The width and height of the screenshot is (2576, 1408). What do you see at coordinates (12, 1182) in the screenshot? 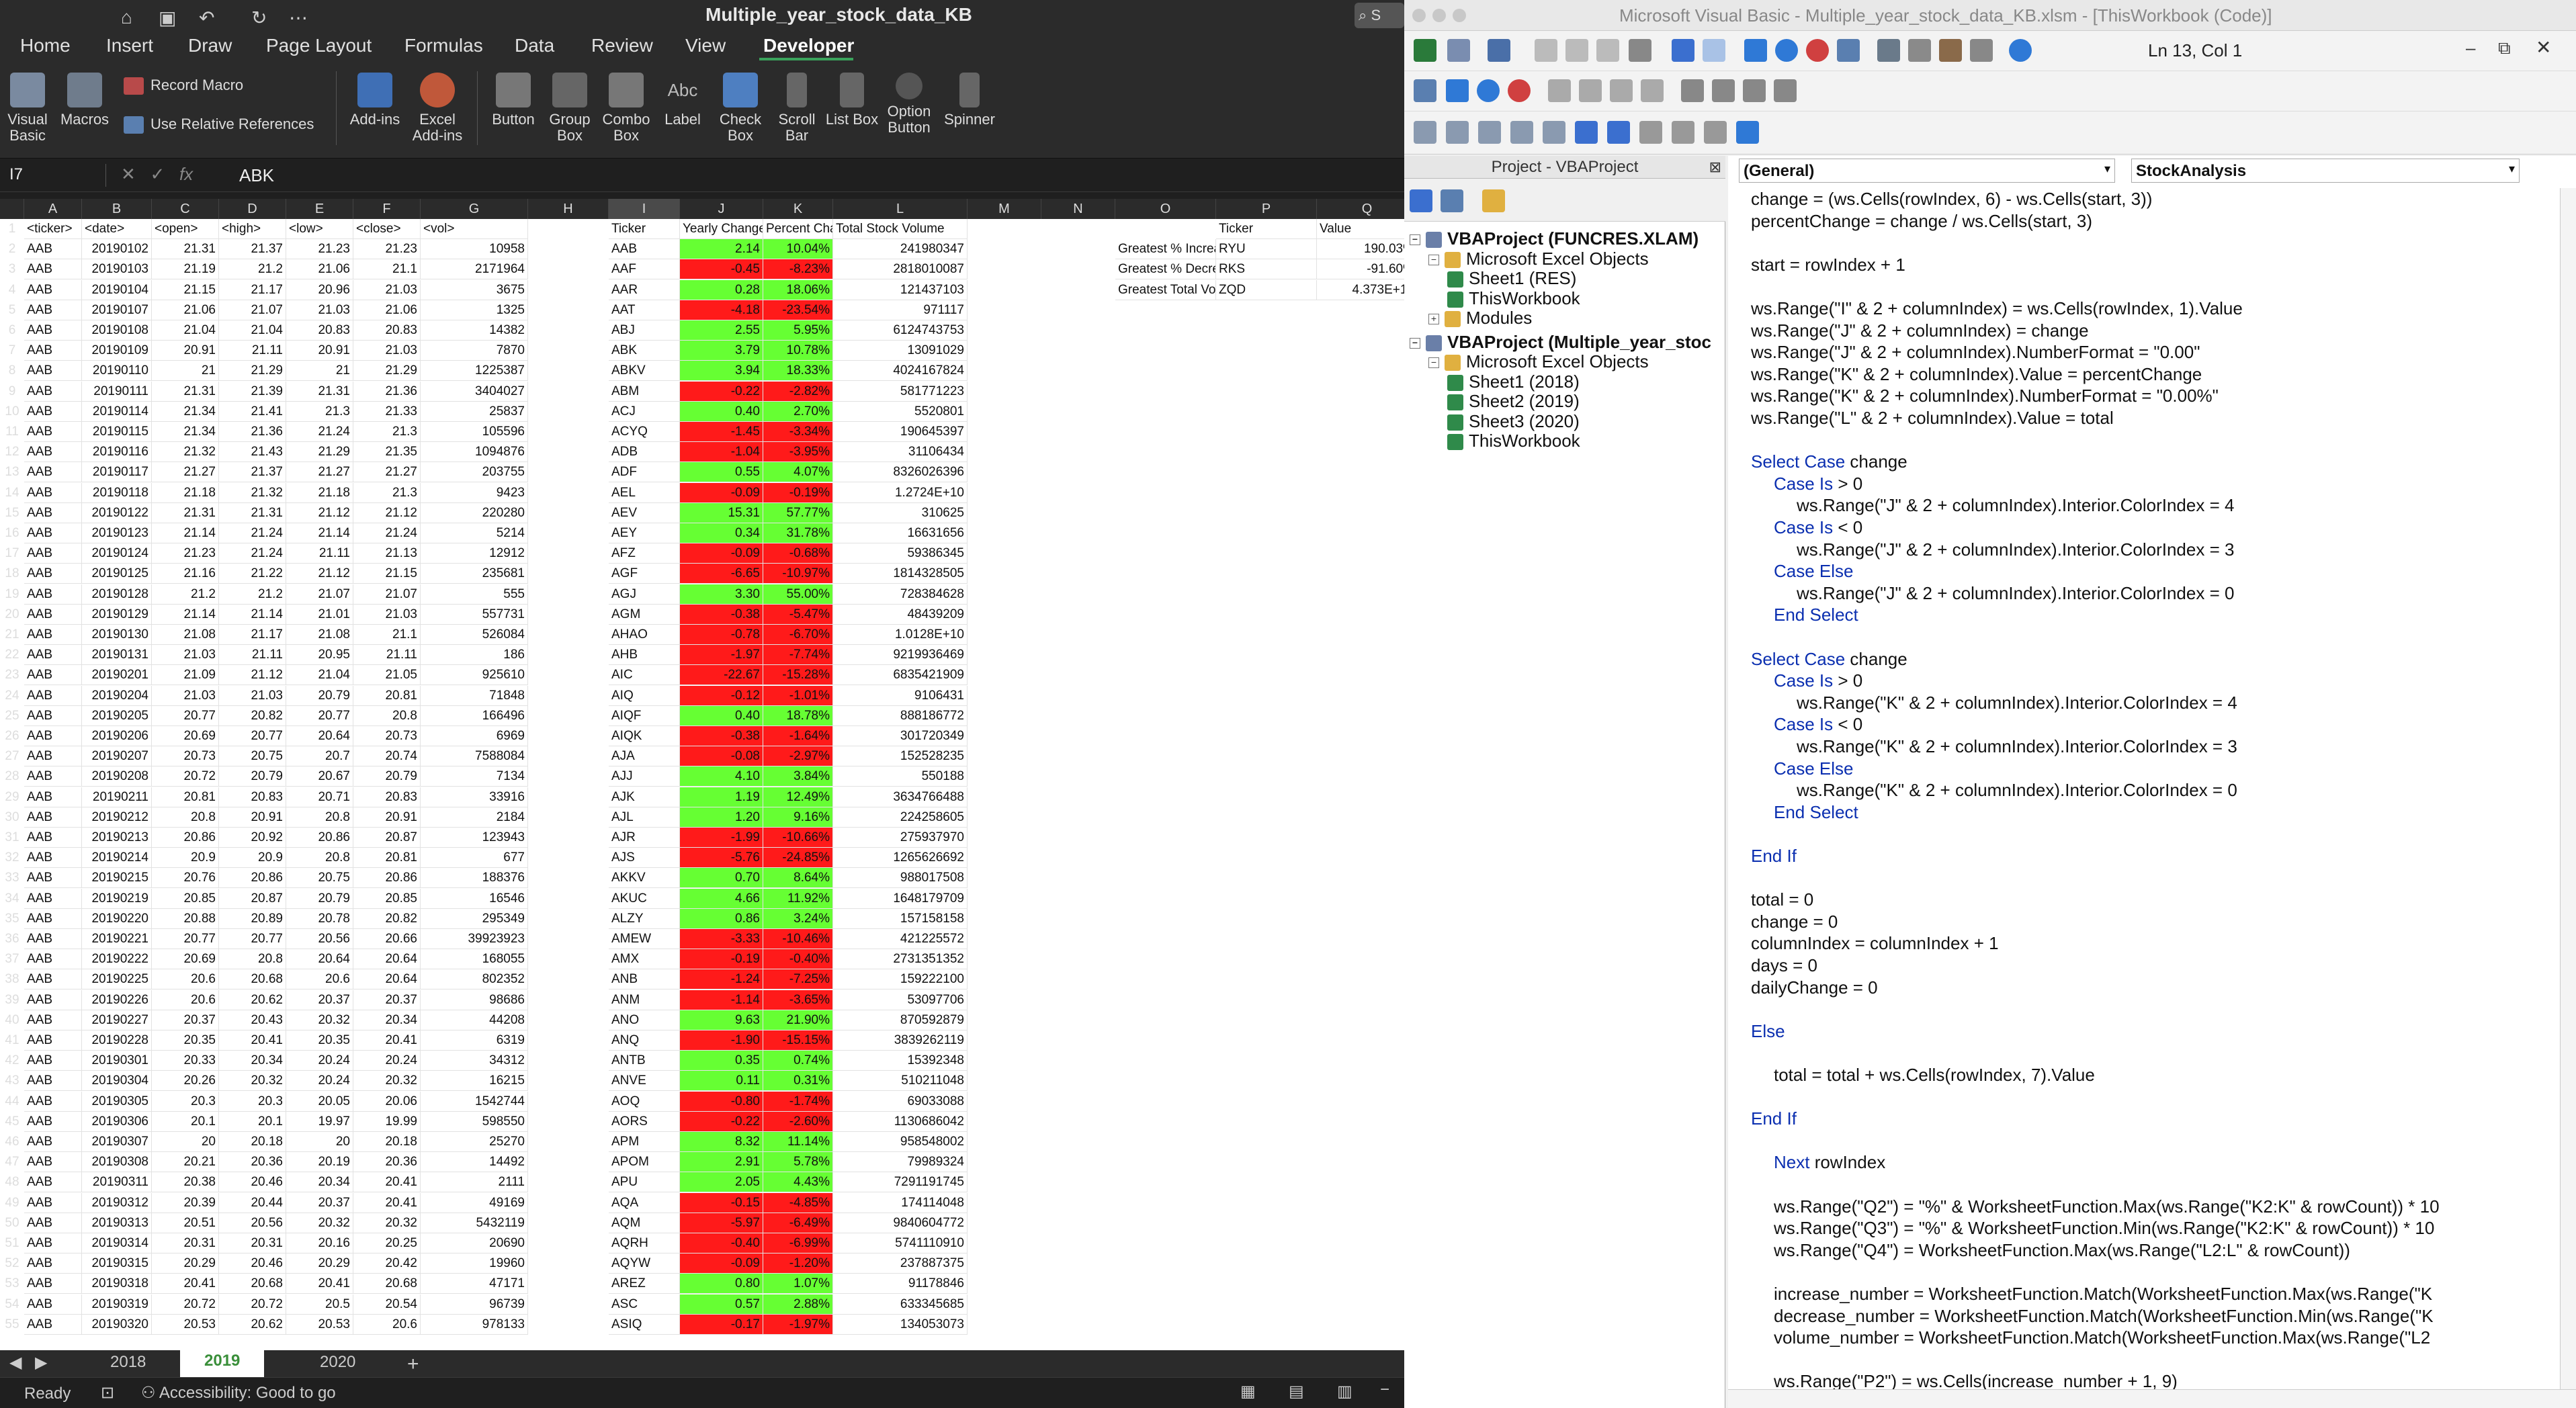
I see `row-header: 48` at bounding box center [12, 1182].